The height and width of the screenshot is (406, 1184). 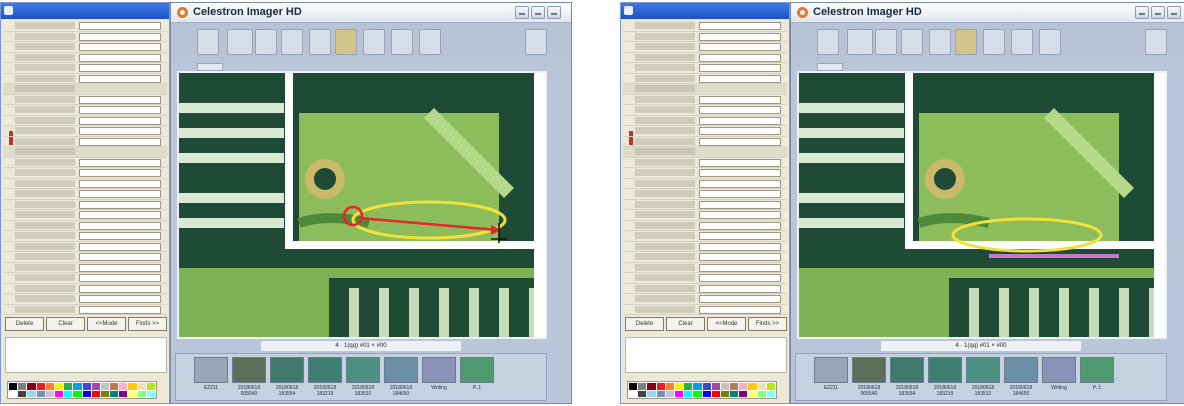 What do you see at coordinates (828, 42) in the screenshot?
I see `camera-icon` at bounding box center [828, 42].